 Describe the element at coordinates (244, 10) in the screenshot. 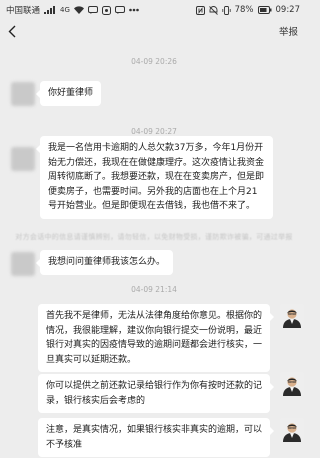

I see `battery-percent: 78%` at that location.